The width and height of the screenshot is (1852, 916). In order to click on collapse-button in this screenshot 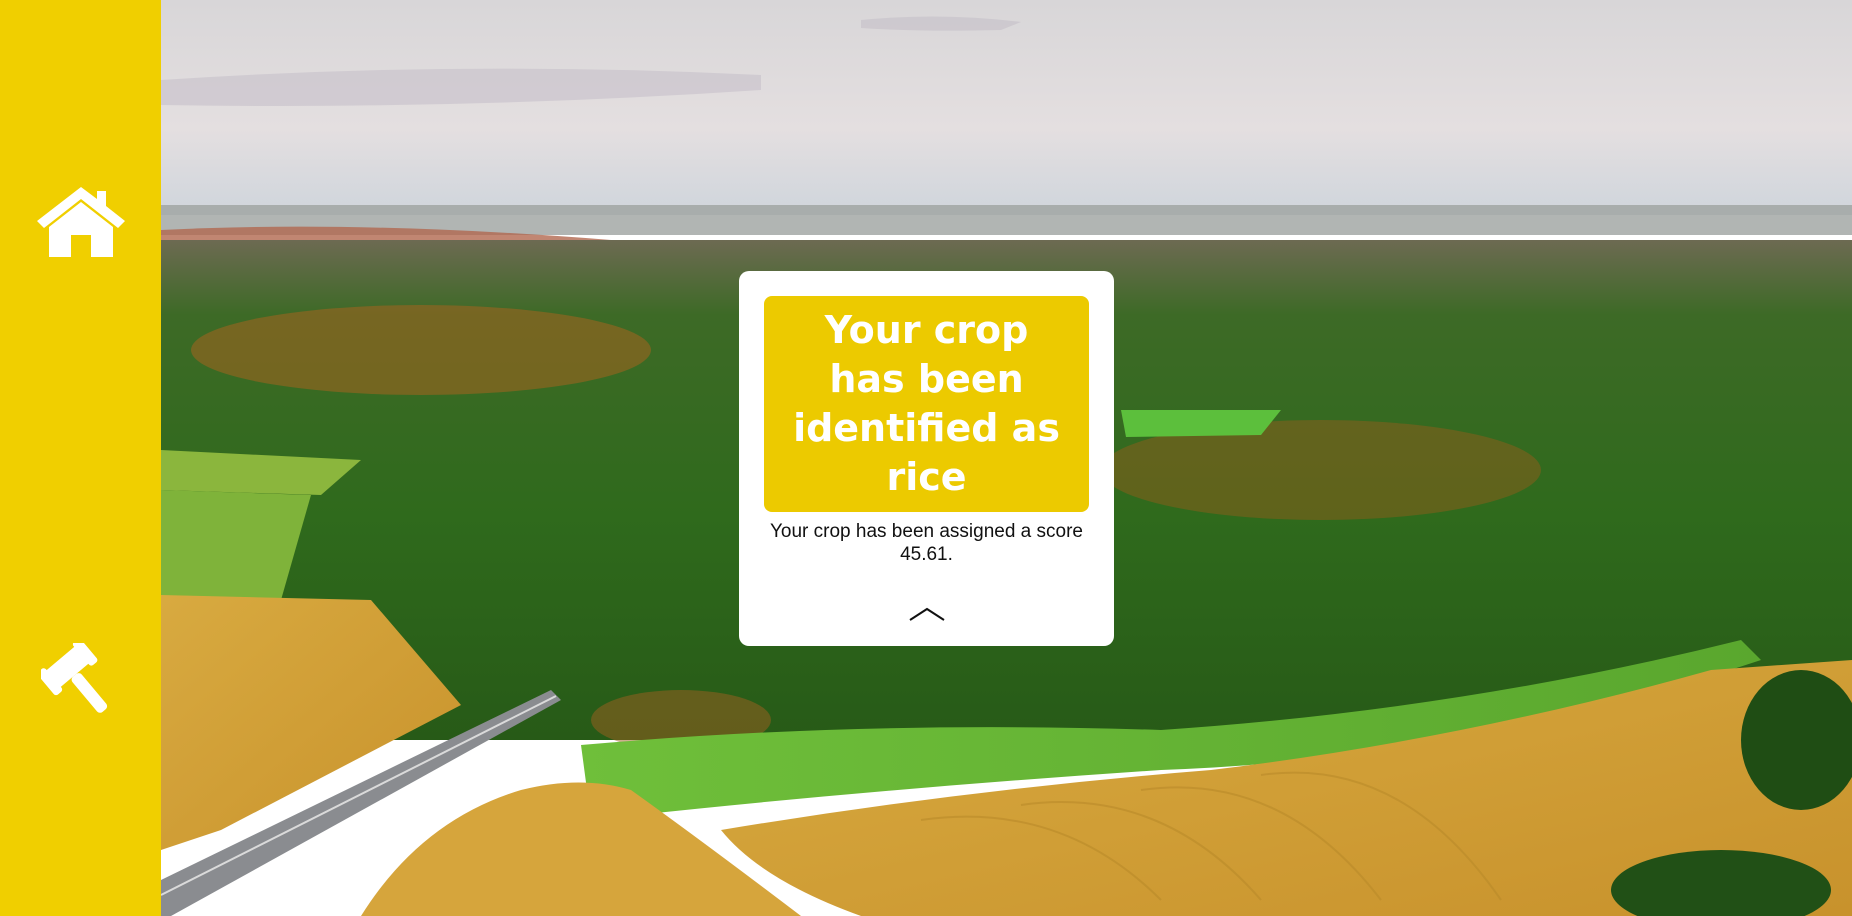, I will do `click(926, 616)`.